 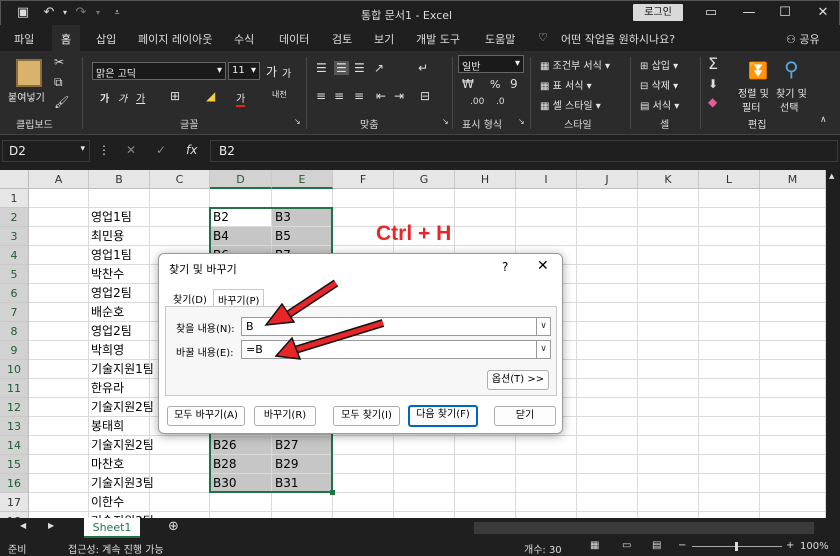 I want to click on zoom-thumb, so click(x=736, y=546).